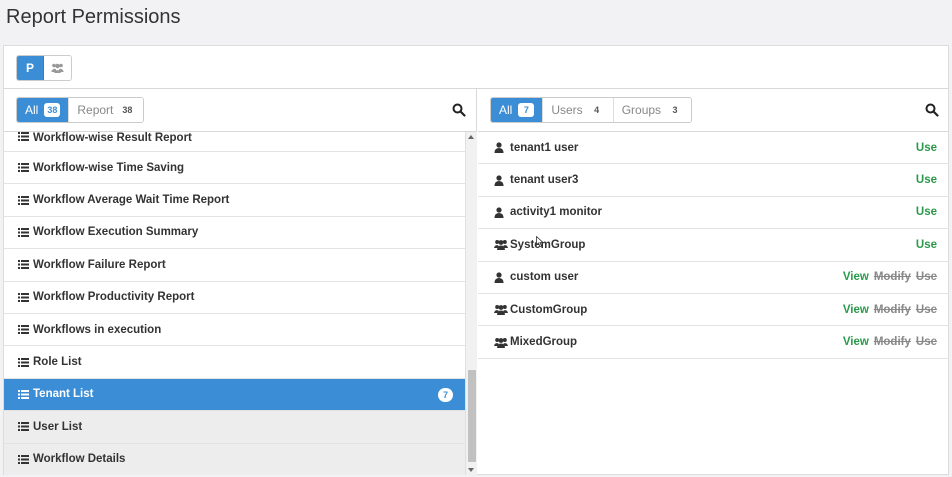 The image size is (952, 477). Describe the element at coordinates (57, 362) in the screenshot. I see `report-name: Role List` at that location.